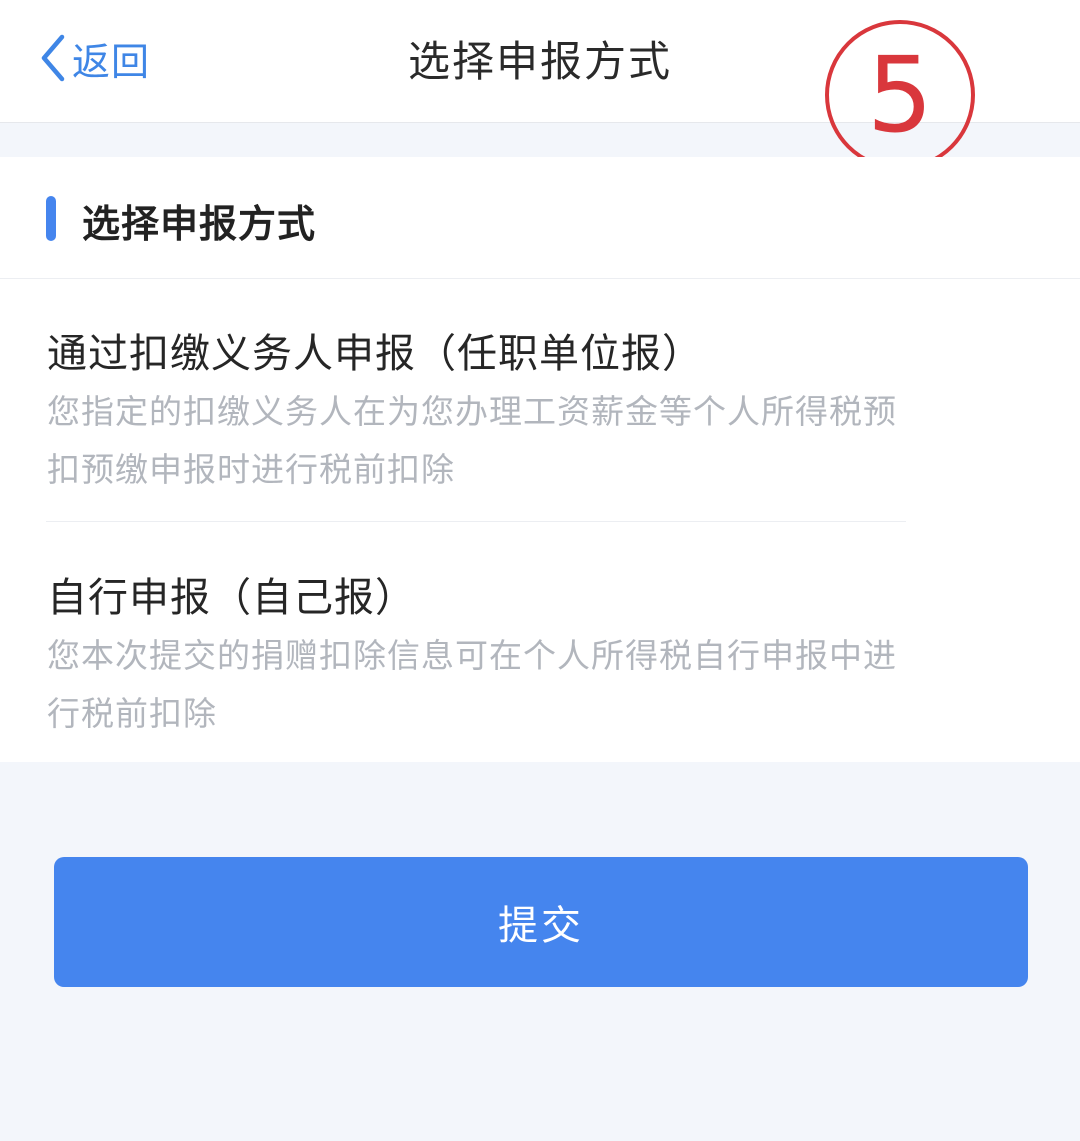 This screenshot has height=1141, width=1080. Describe the element at coordinates (472, 684) in the screenshot. I see `option-description: 您本次提交的捐赠扣除信息可在个人所得税自行申报中进行税前扣除` at that location.